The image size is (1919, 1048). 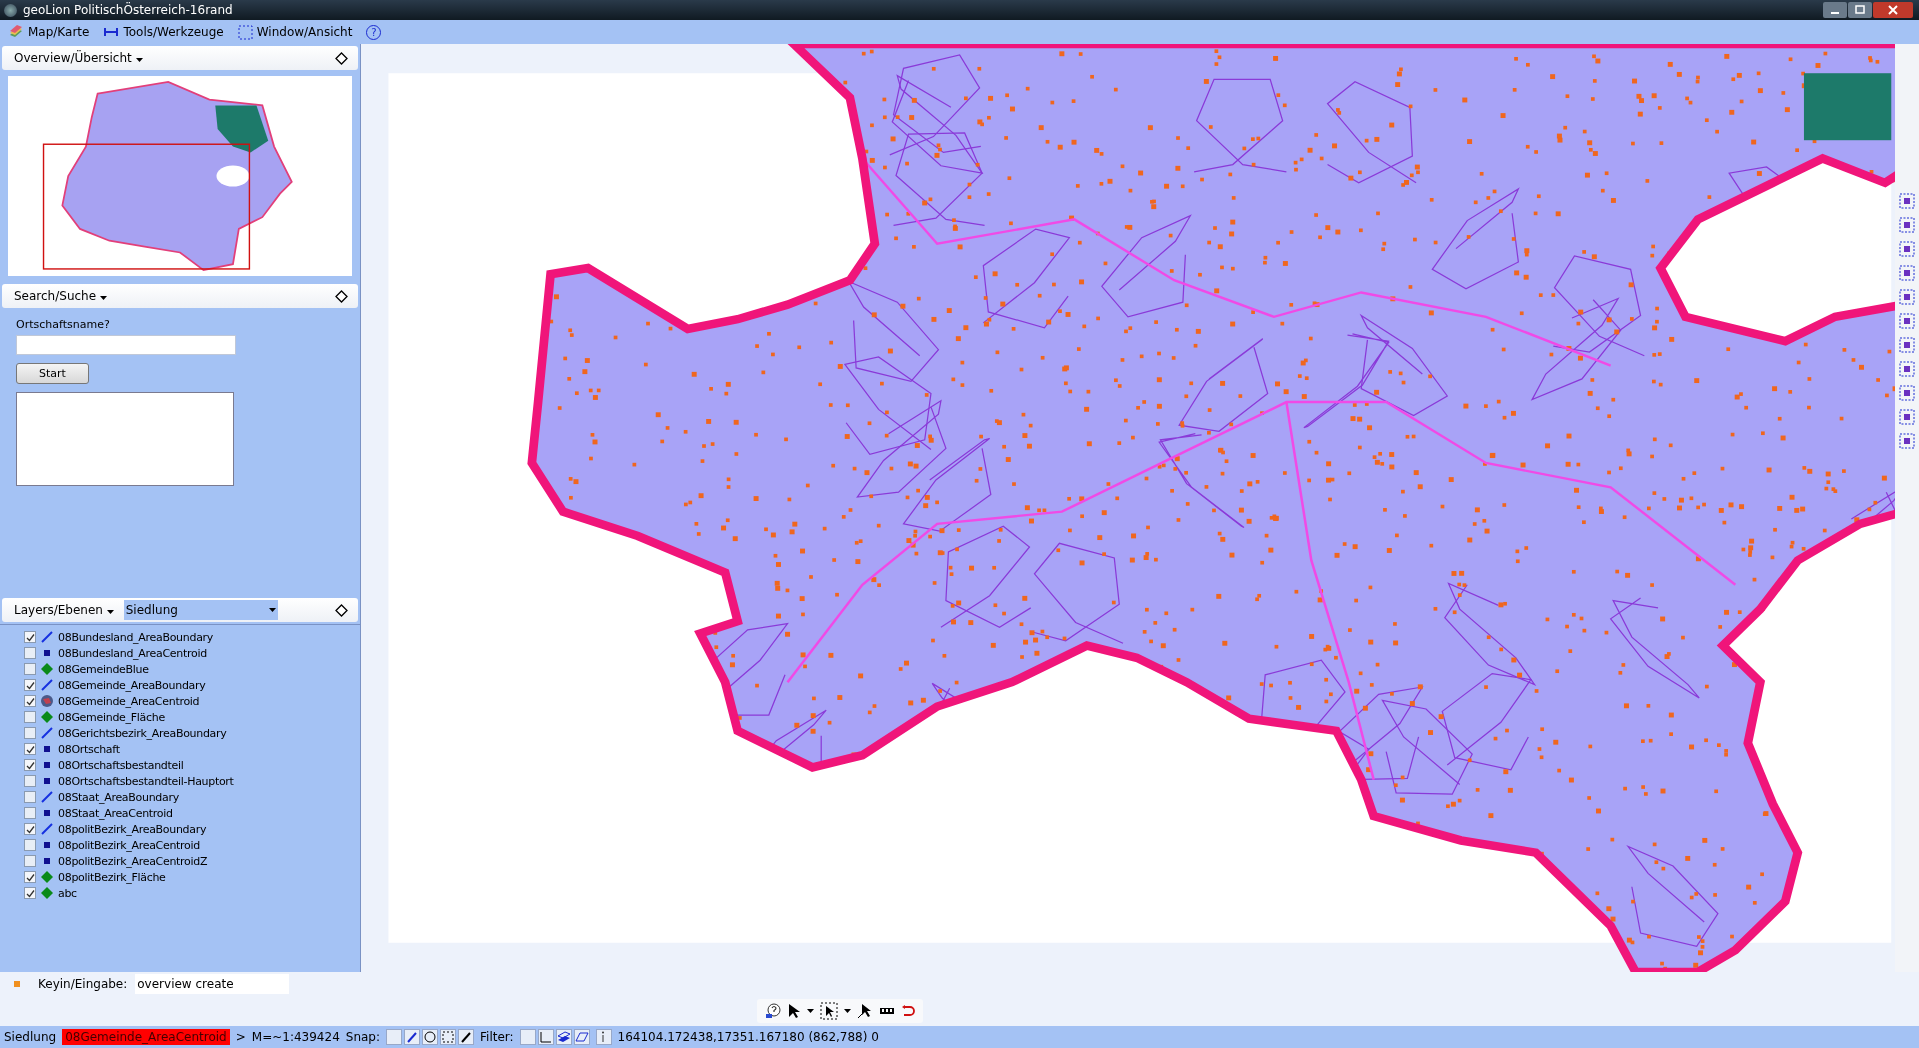 What do you see at coordinates (603, 1037) in the screenshot?
I see `info-icon` at bounding box center [603, 1037].